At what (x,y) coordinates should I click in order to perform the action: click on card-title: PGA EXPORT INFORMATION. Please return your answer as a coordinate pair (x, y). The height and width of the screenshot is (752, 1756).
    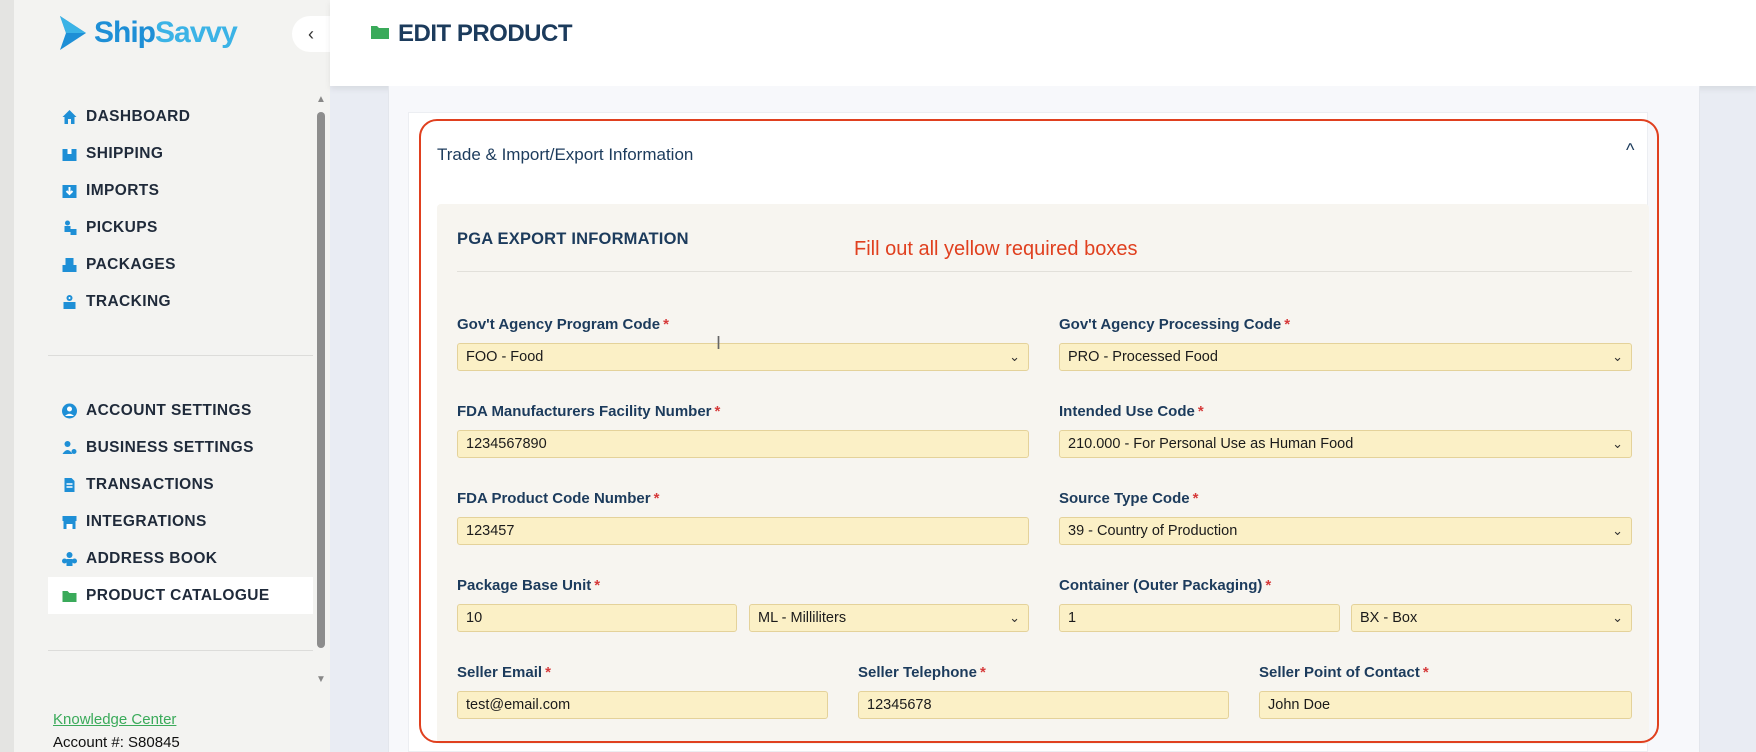
    Looking at the image, I should click on (573, 239).